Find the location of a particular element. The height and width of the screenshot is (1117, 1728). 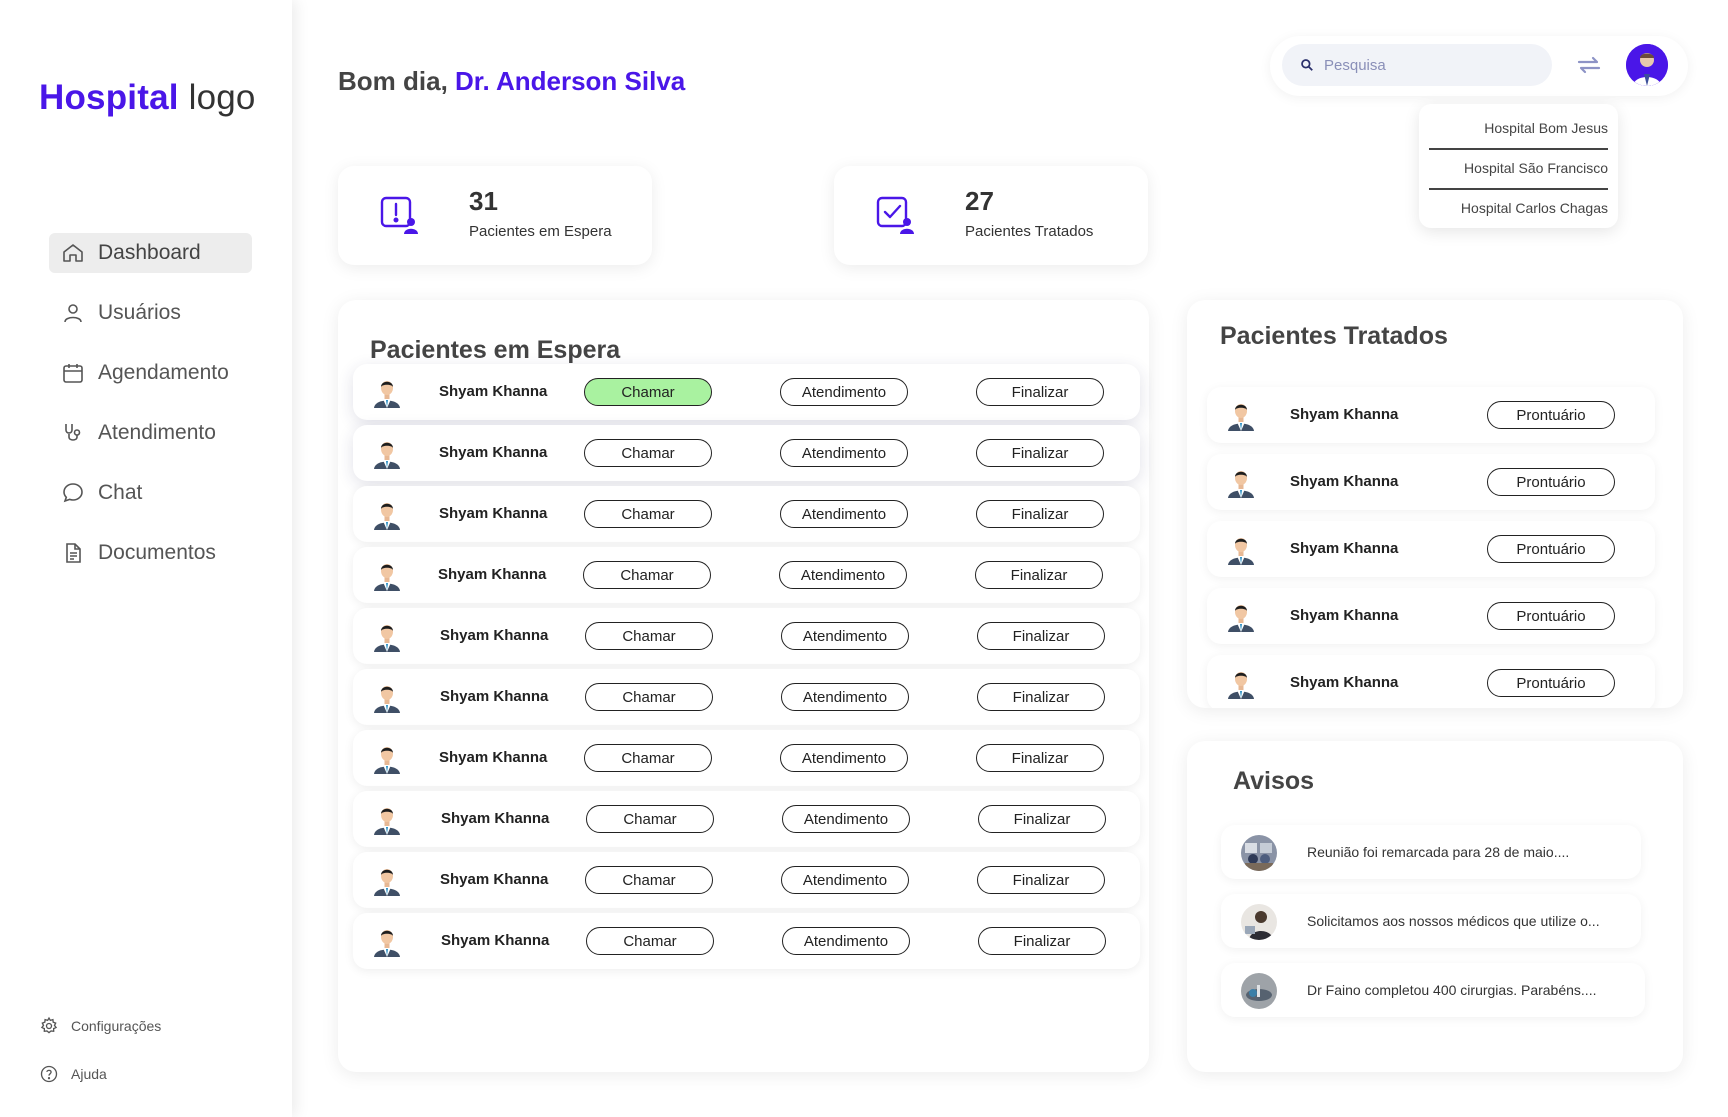

waiting-alert-icon is located at coordinates (400, 216).